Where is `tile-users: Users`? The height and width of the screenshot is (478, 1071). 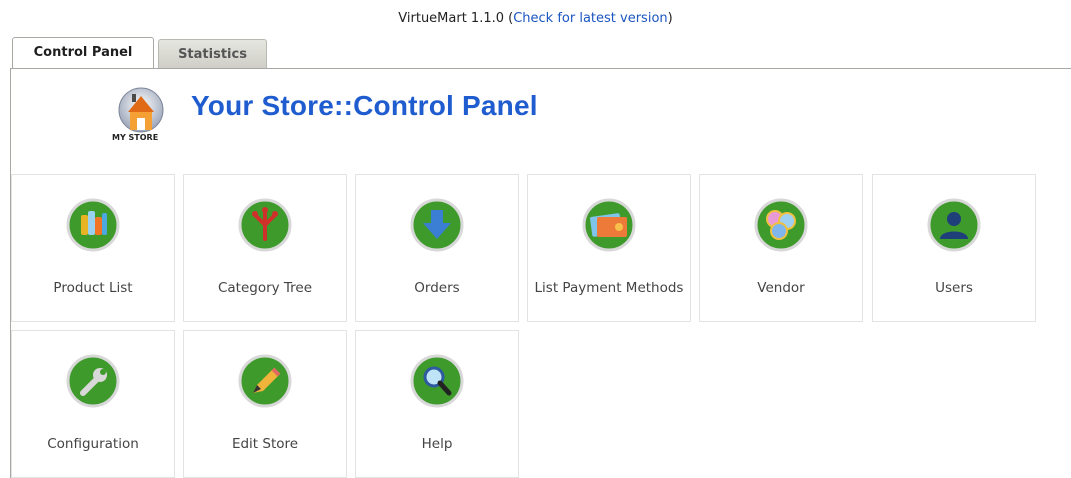 tile-users: Users is located at coordinates (954, 248).